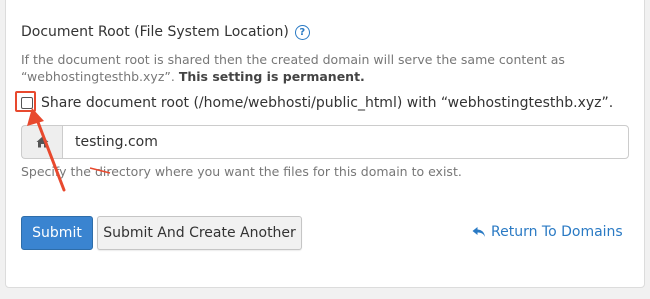 This screenshot has height=299, width=650. What do you see at coordinates (57, 233) in the screenshot?
I see `submit-button: Submit` at bounding box center [57, 233].